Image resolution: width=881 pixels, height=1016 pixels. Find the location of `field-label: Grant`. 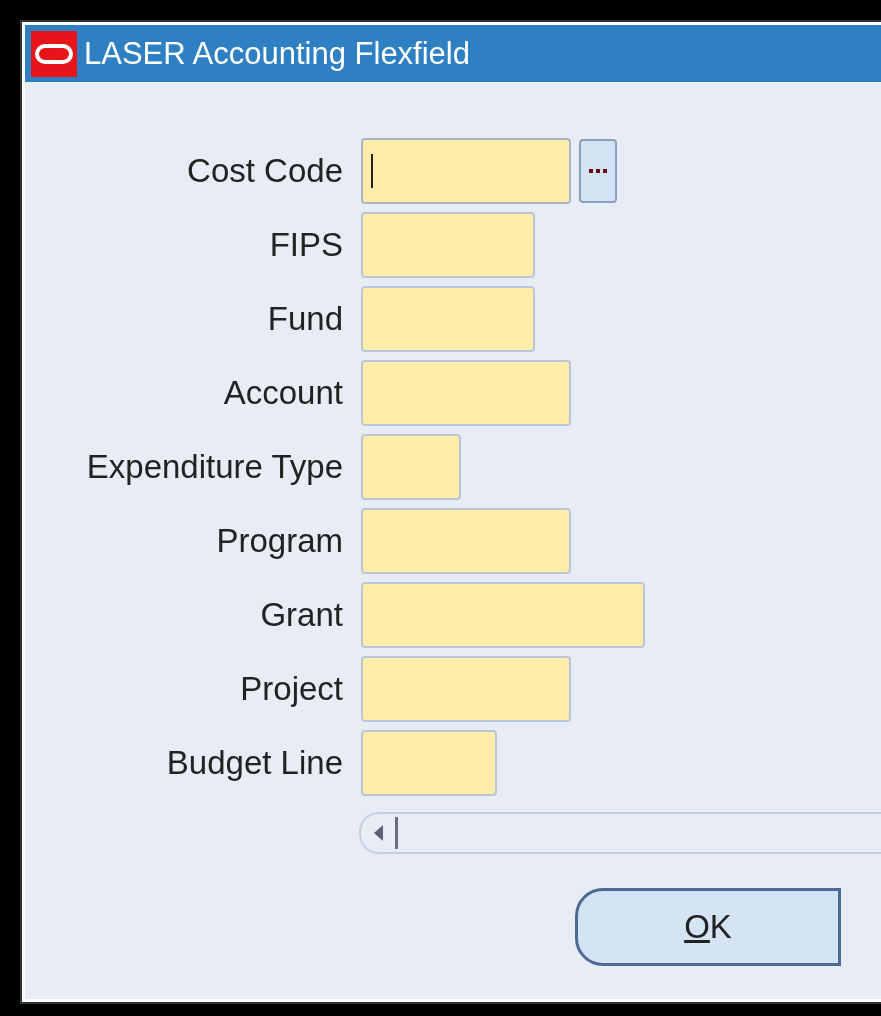

field-label: Grant is located at coordinates (301, 615).